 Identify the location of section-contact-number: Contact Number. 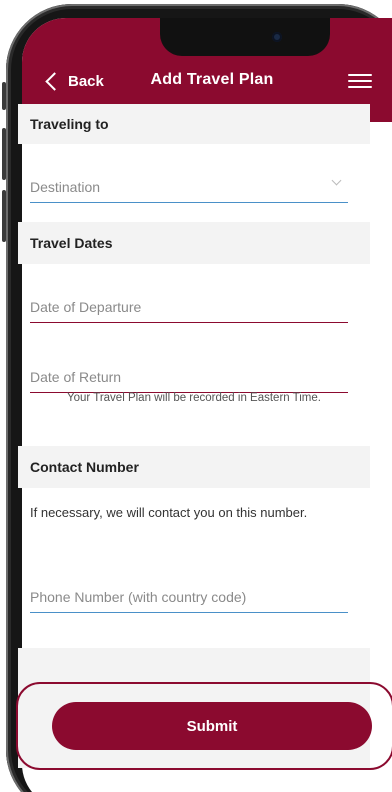
(194, 467).